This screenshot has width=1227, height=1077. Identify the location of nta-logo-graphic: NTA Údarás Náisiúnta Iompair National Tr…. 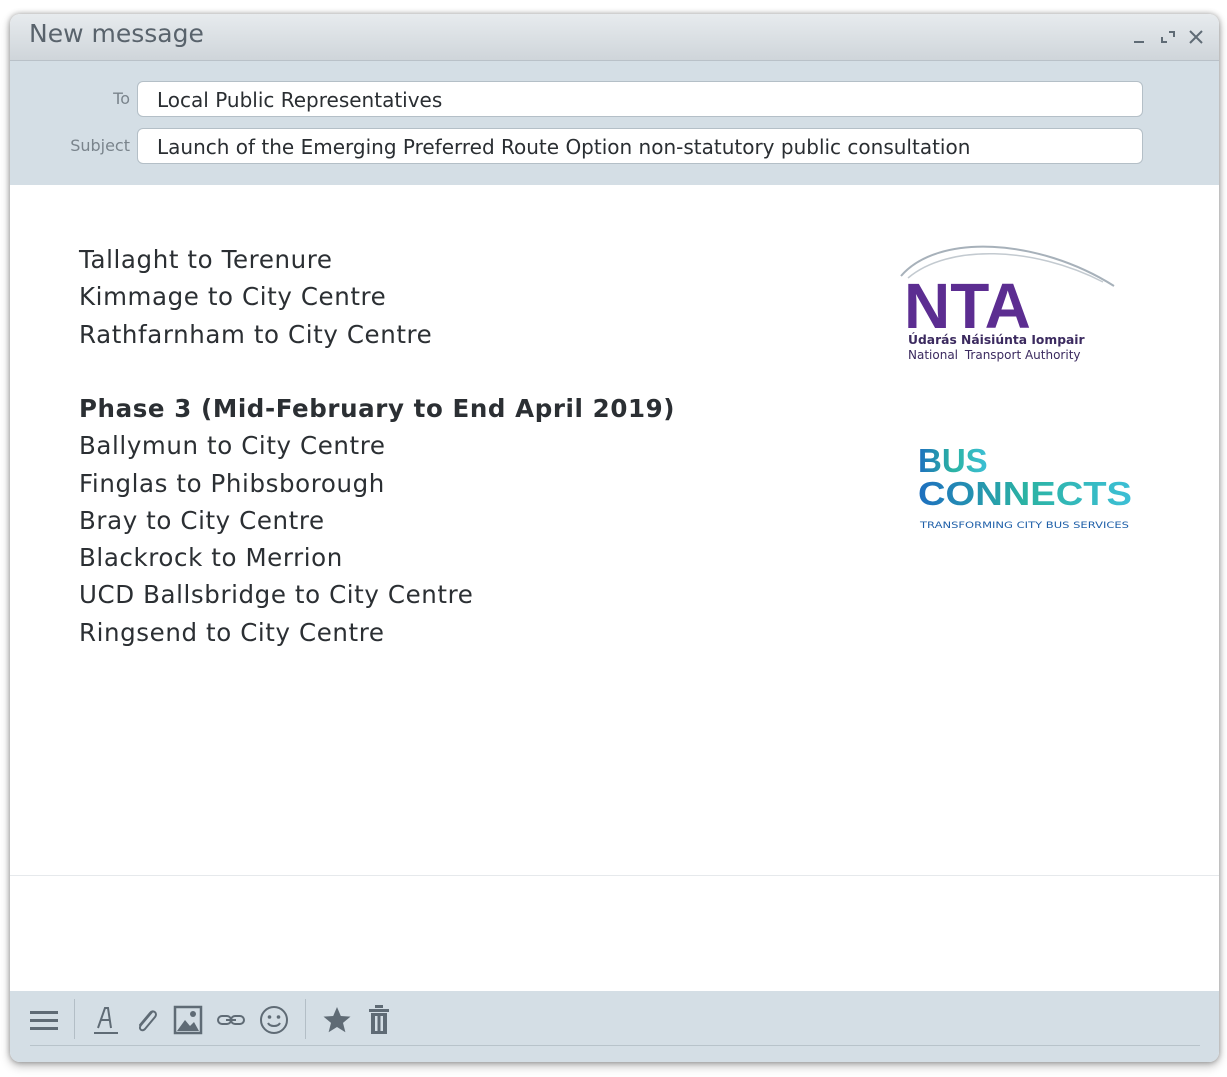
(1007, 303).